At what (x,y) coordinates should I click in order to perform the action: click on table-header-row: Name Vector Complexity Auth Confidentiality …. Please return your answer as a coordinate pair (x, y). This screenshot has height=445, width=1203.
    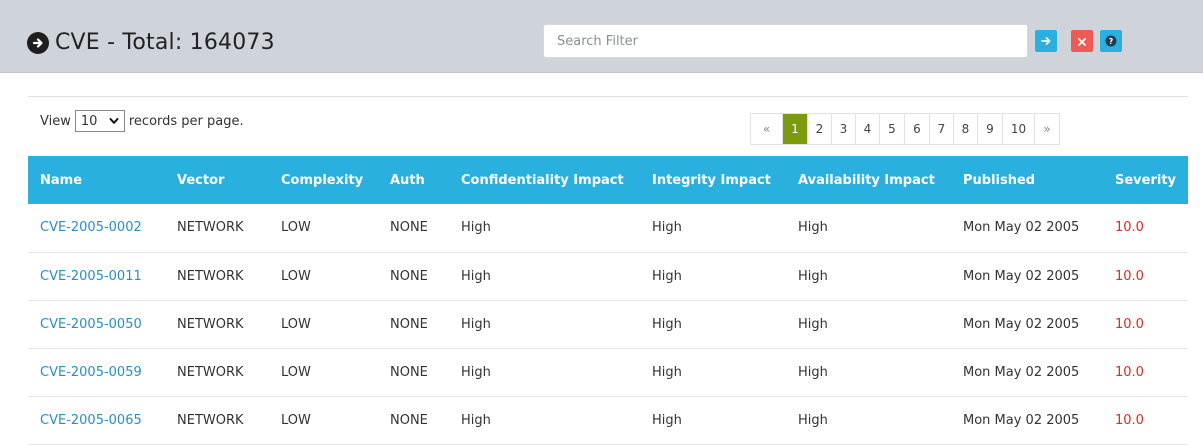
    Looking at the image, I should click on (608, 180).